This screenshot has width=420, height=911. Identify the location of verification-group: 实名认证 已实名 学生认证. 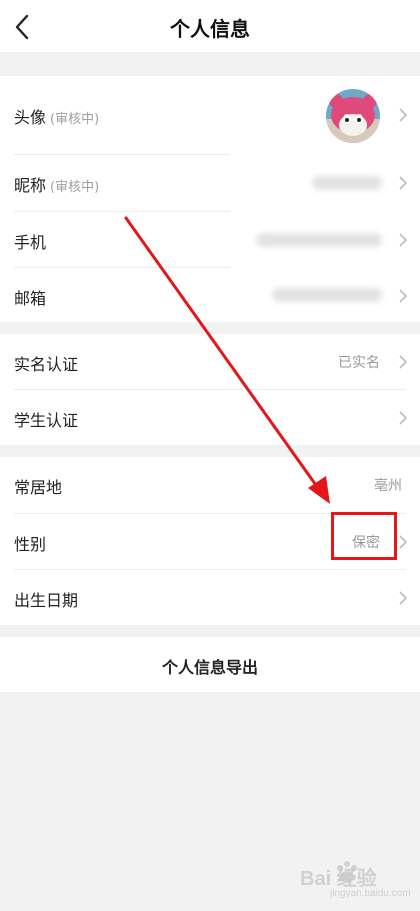
(210, 389).